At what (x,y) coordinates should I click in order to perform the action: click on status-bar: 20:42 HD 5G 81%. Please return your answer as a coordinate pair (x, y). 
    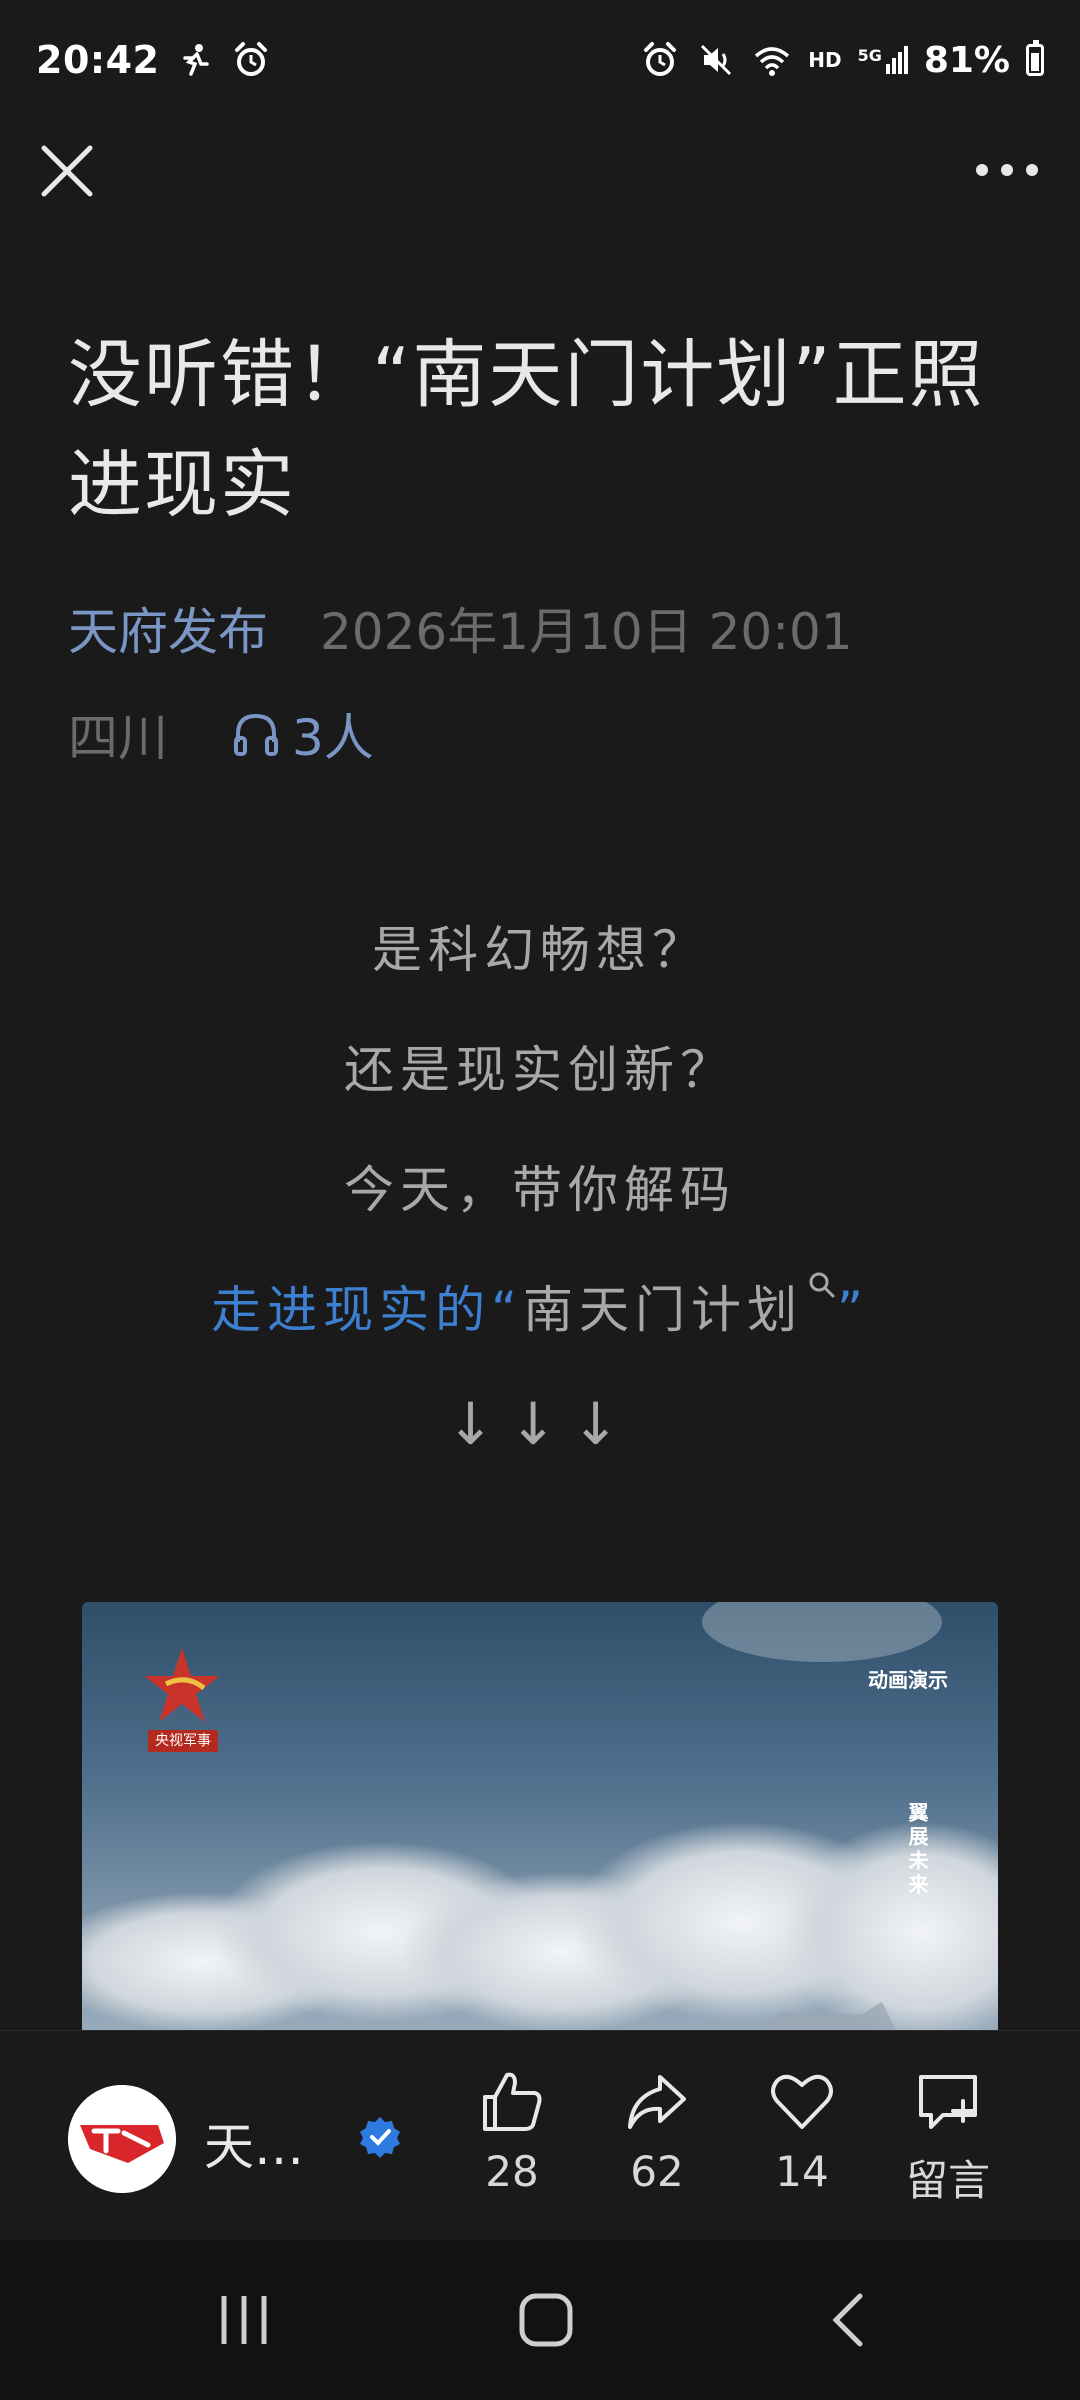
    Looking at the image, I should click on (540, 60).